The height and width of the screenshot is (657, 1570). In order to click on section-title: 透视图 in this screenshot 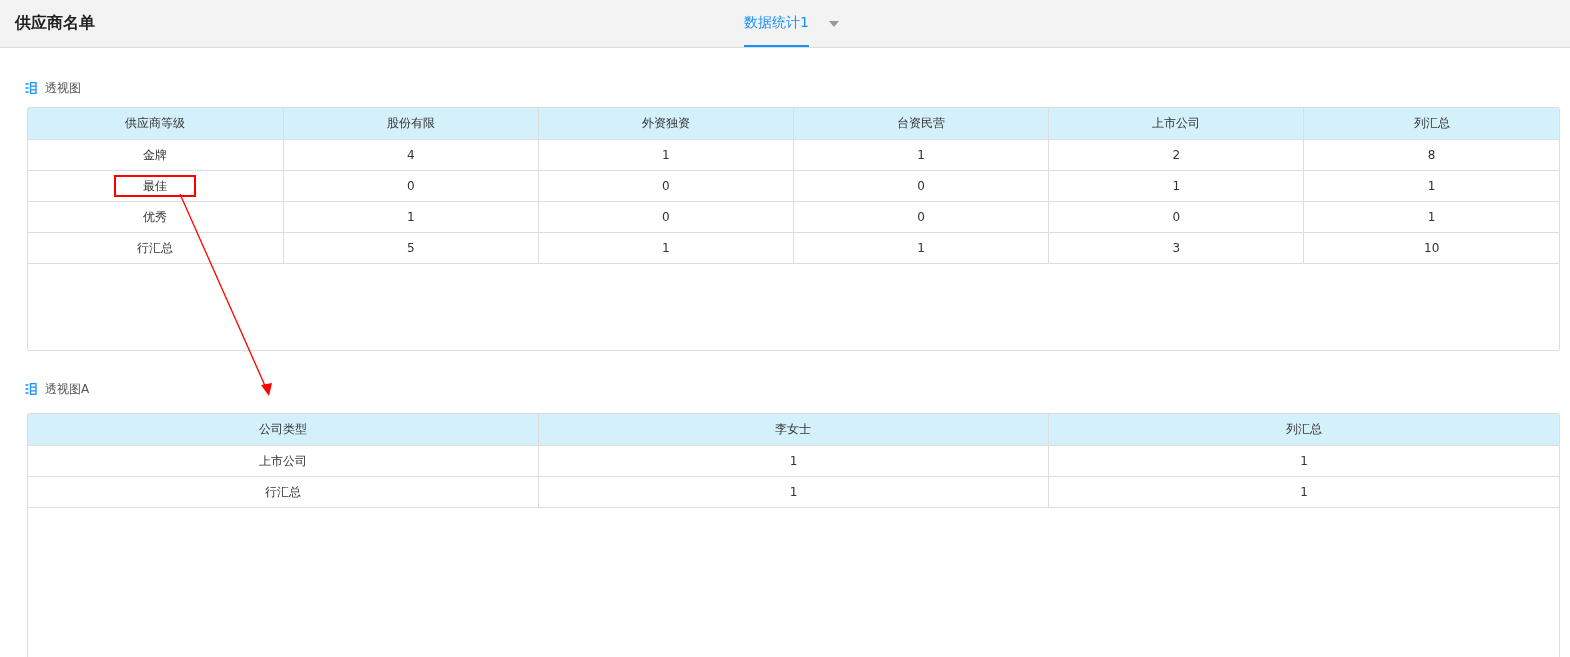, I will do `click(63, 88)`.